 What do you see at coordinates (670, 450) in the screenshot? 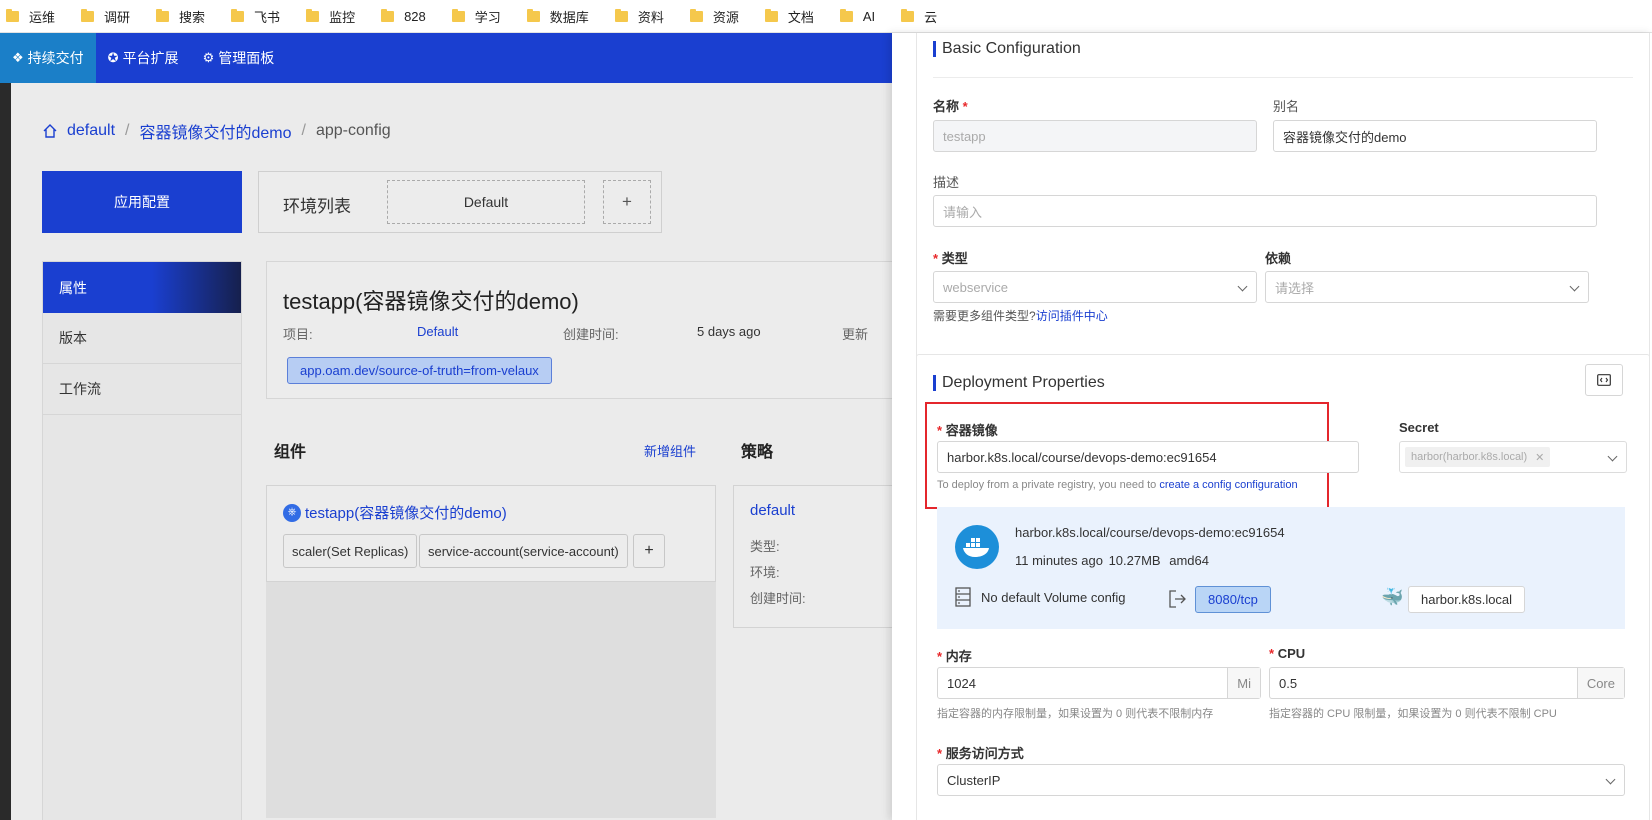
I see `add-component-link: 新增组件` at bounding box center [670, 450].